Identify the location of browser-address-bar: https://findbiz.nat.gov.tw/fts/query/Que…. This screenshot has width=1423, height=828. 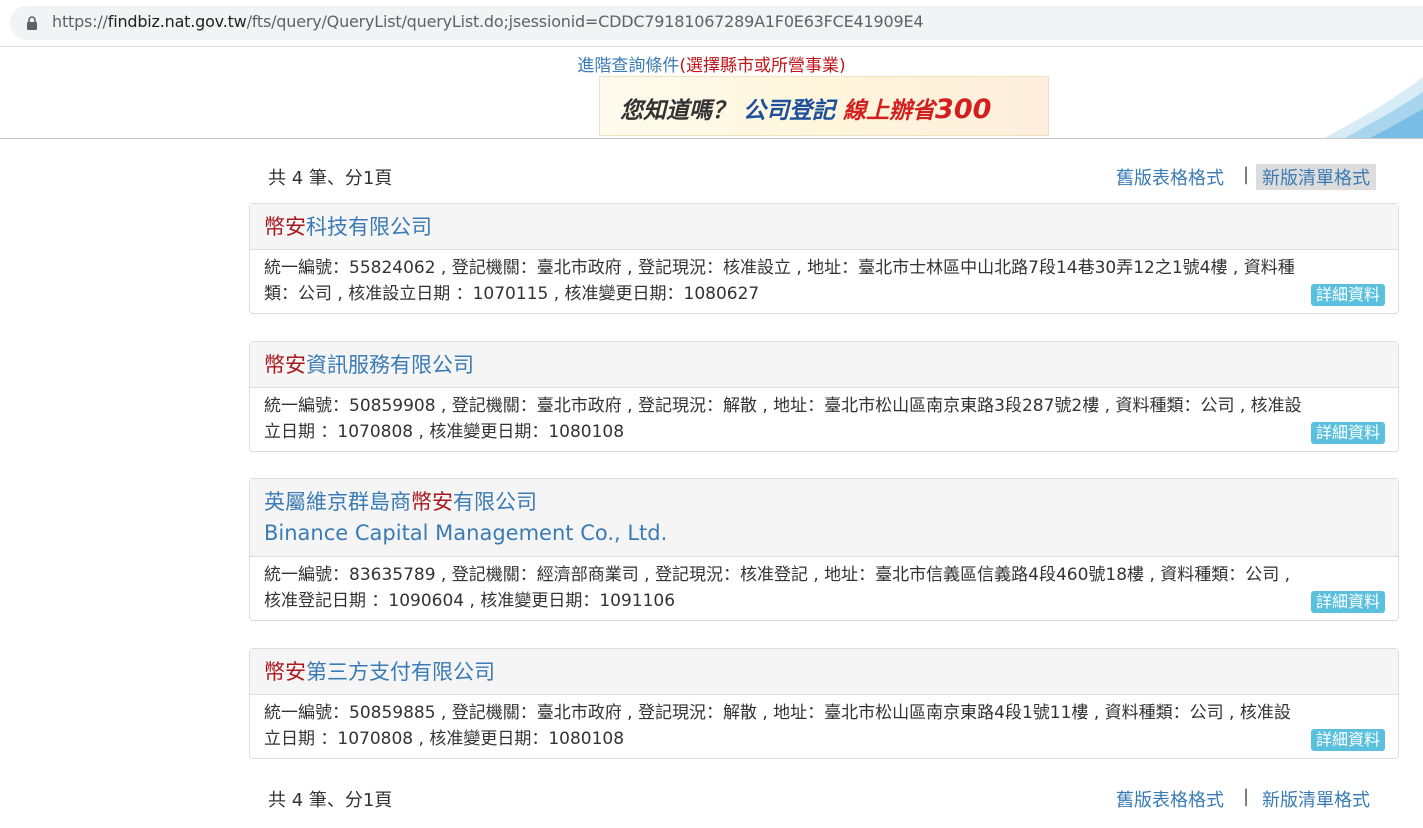
(711, 23).